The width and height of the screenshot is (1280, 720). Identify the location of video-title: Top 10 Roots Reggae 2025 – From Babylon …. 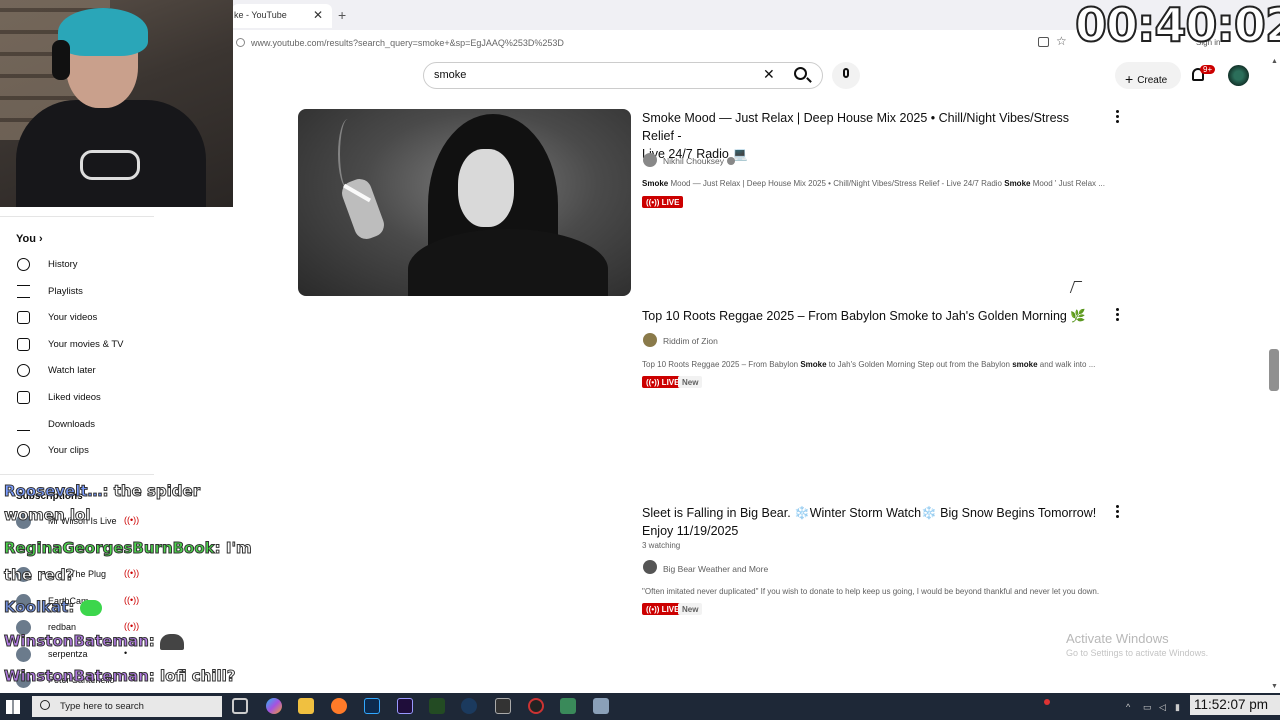
(869, 316).